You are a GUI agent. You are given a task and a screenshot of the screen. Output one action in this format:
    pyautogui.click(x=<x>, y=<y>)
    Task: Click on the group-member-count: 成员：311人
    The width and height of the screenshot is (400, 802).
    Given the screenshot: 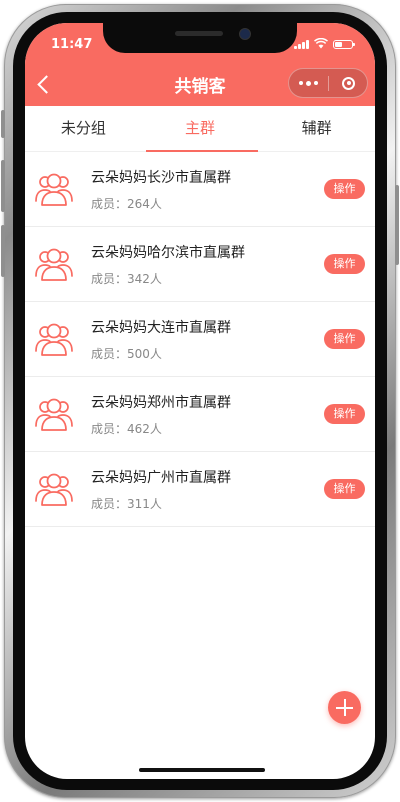 What is the action you would take?
    pyautogui.click(x=126, y=504)
    